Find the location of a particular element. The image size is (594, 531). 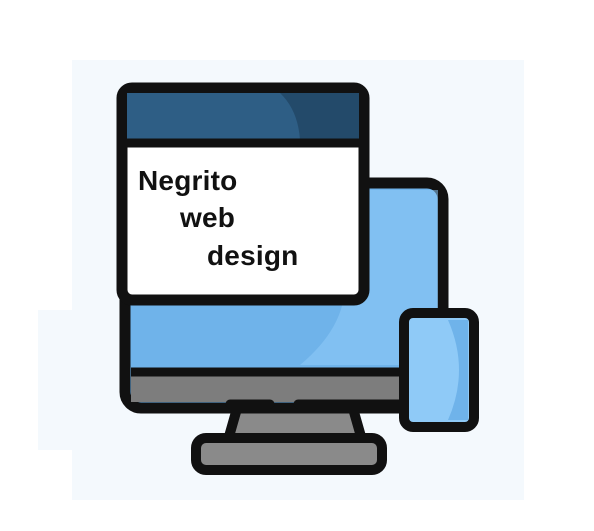

brand-text-line2: web is located at coordinates (208, 217).